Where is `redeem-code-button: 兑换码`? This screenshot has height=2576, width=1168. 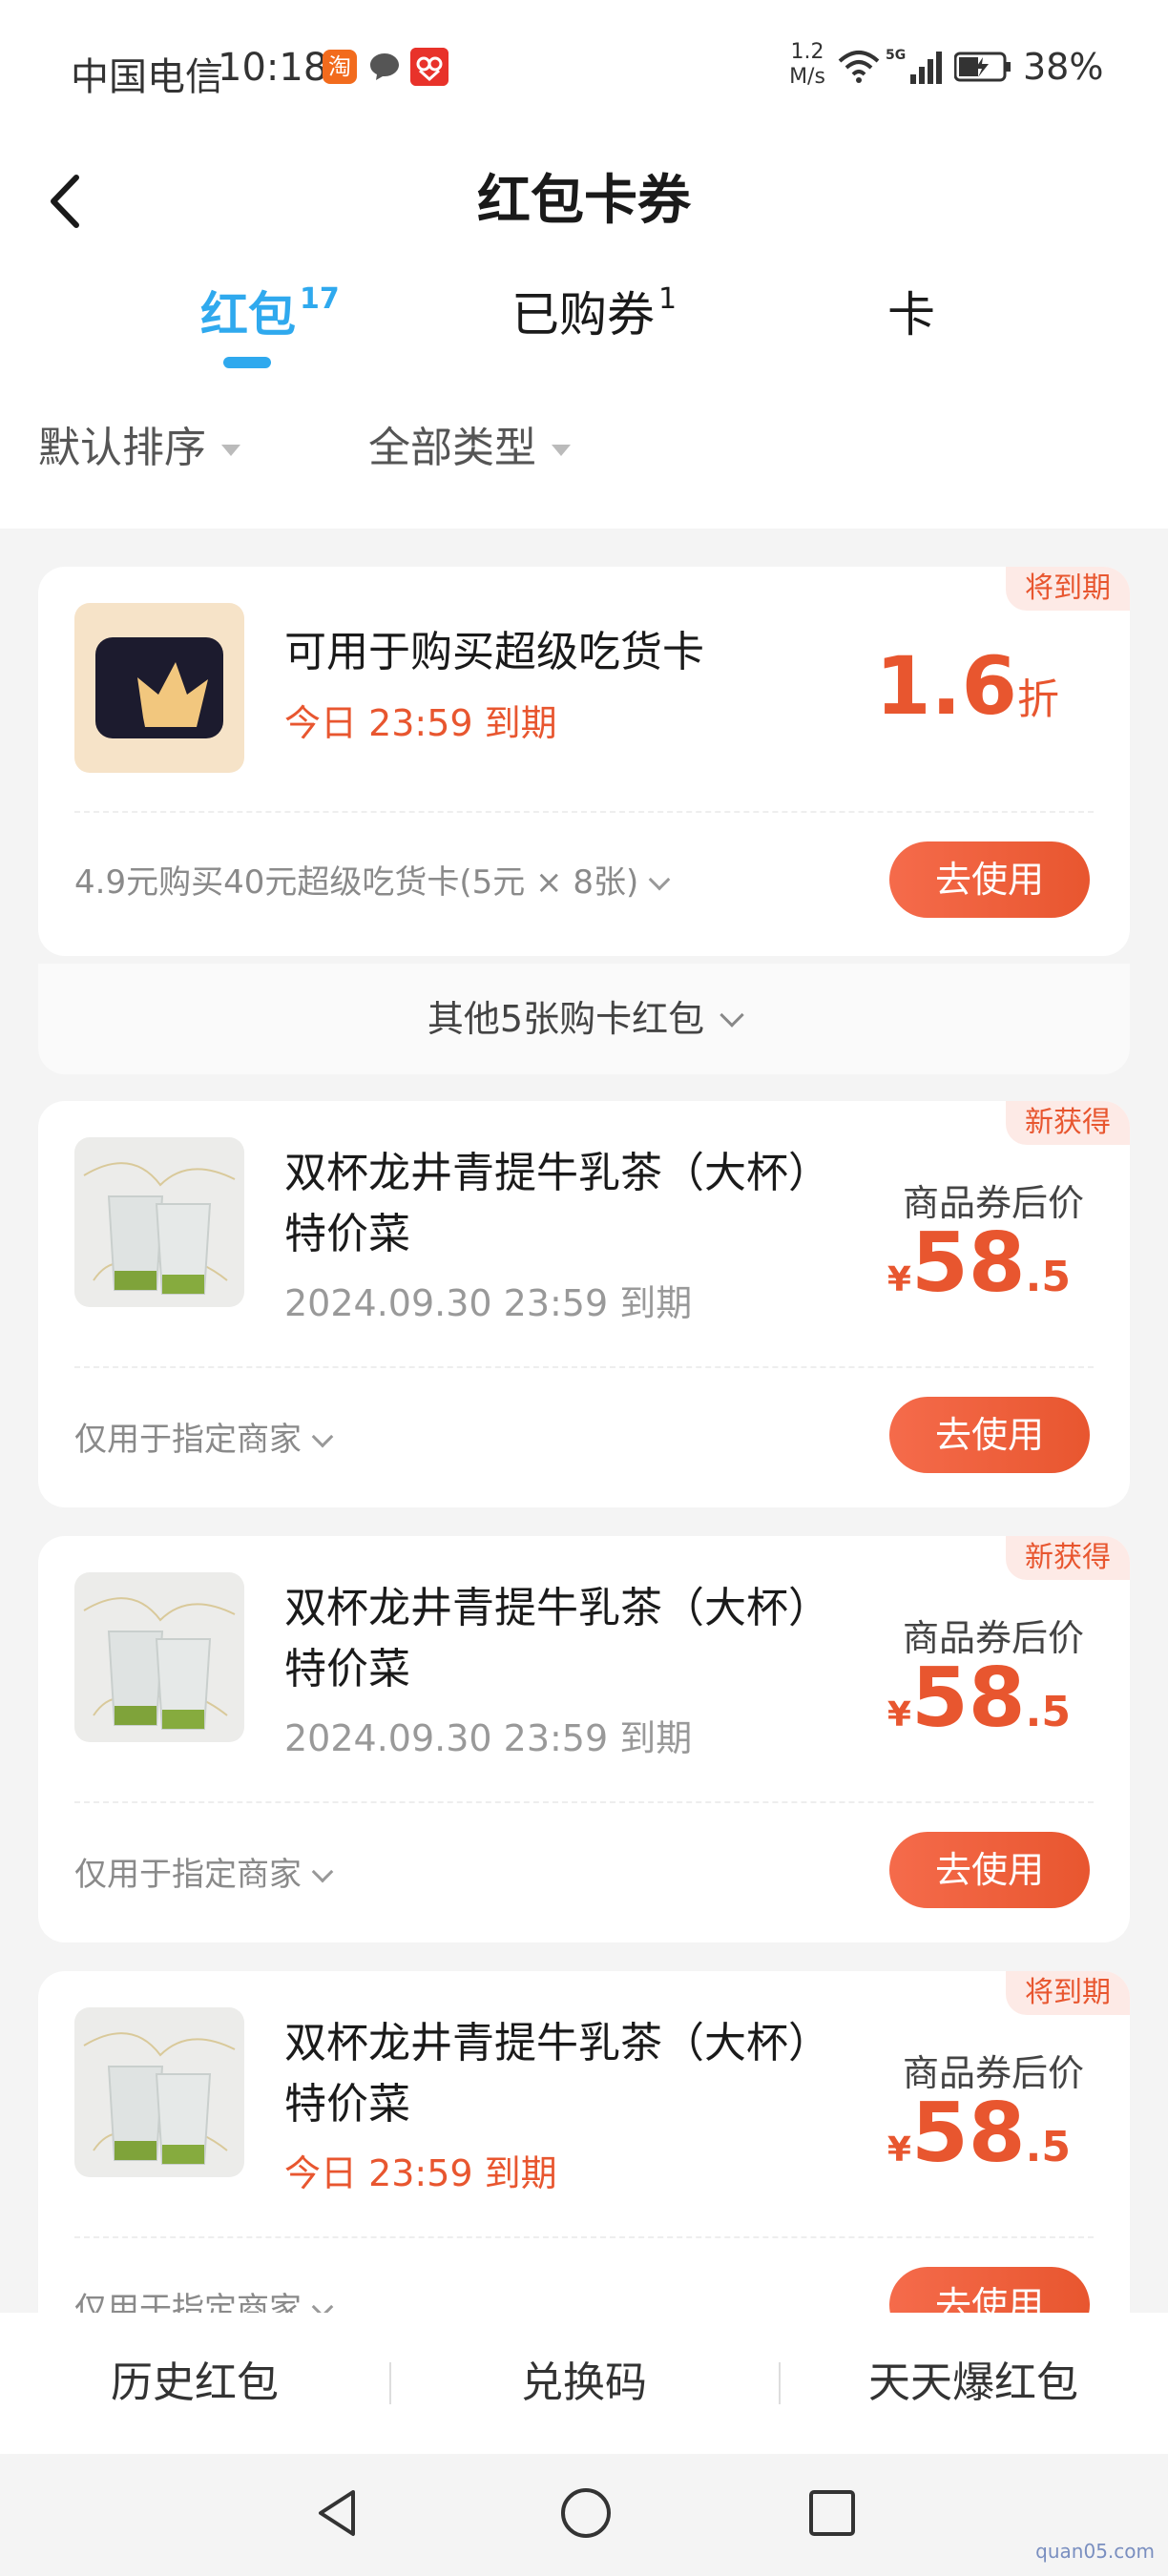
redeem-code-button: 兑换码 is located at coordinates (584, 2383).